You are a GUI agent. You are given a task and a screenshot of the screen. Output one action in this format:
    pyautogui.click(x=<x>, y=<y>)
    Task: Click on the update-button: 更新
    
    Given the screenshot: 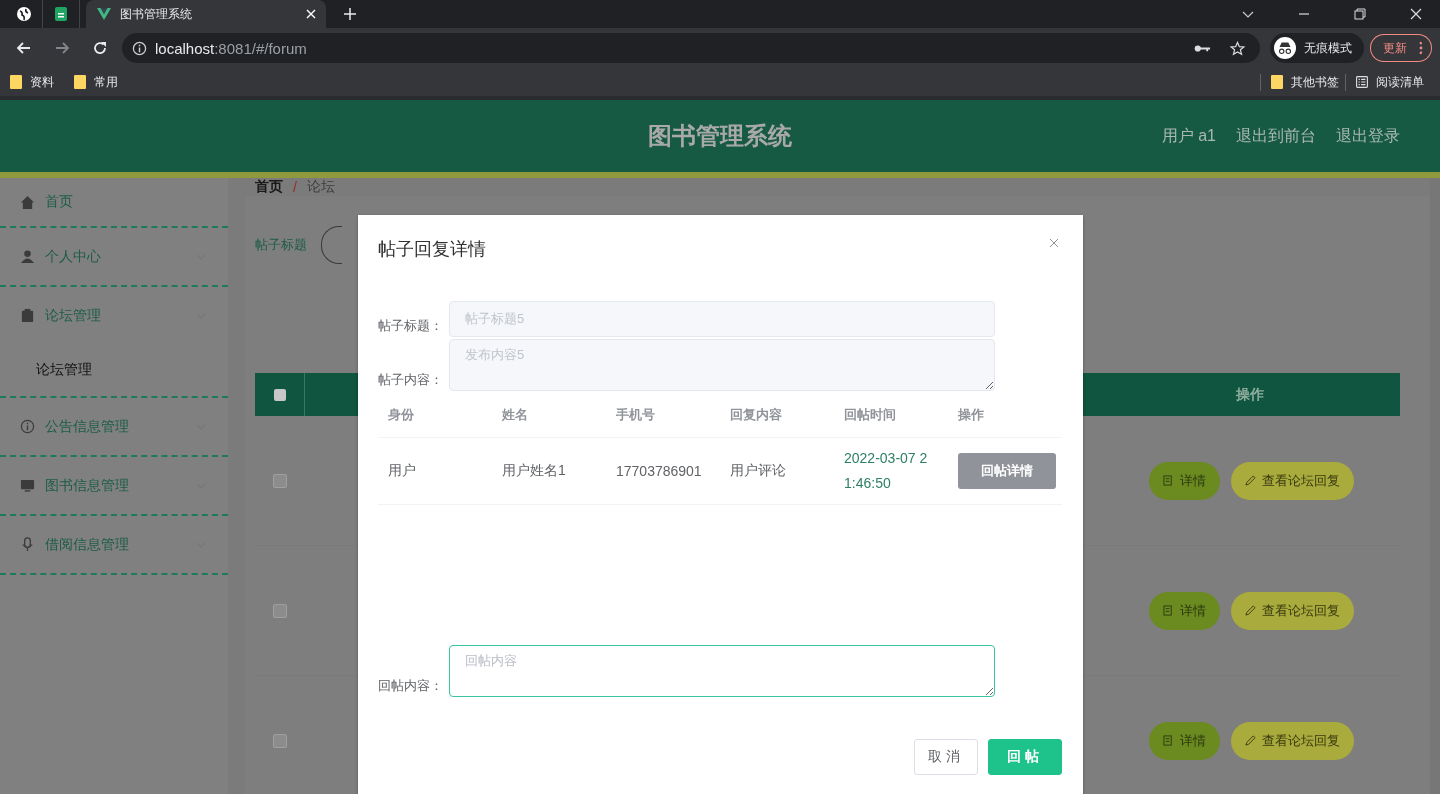 What is the action you would take?
    pyautogui.click(x=1392, y=48)
    